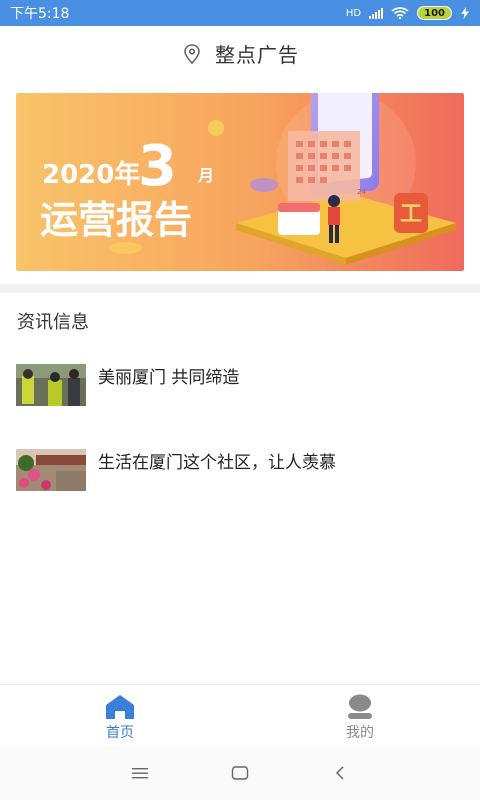  I want to click on tab-home-label: 首页, so click(120, 733).